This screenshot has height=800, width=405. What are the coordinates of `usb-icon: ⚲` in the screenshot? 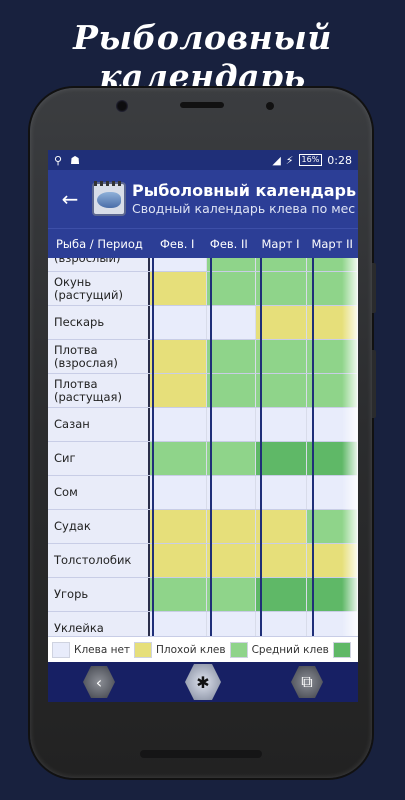 It's located at (58, 160).